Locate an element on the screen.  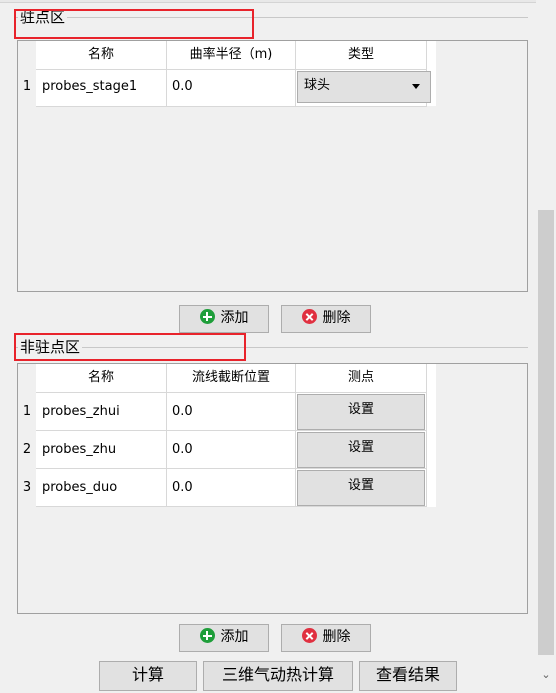
column-header-radius: 曲率半径（m) is located at coordinates (231, 55).